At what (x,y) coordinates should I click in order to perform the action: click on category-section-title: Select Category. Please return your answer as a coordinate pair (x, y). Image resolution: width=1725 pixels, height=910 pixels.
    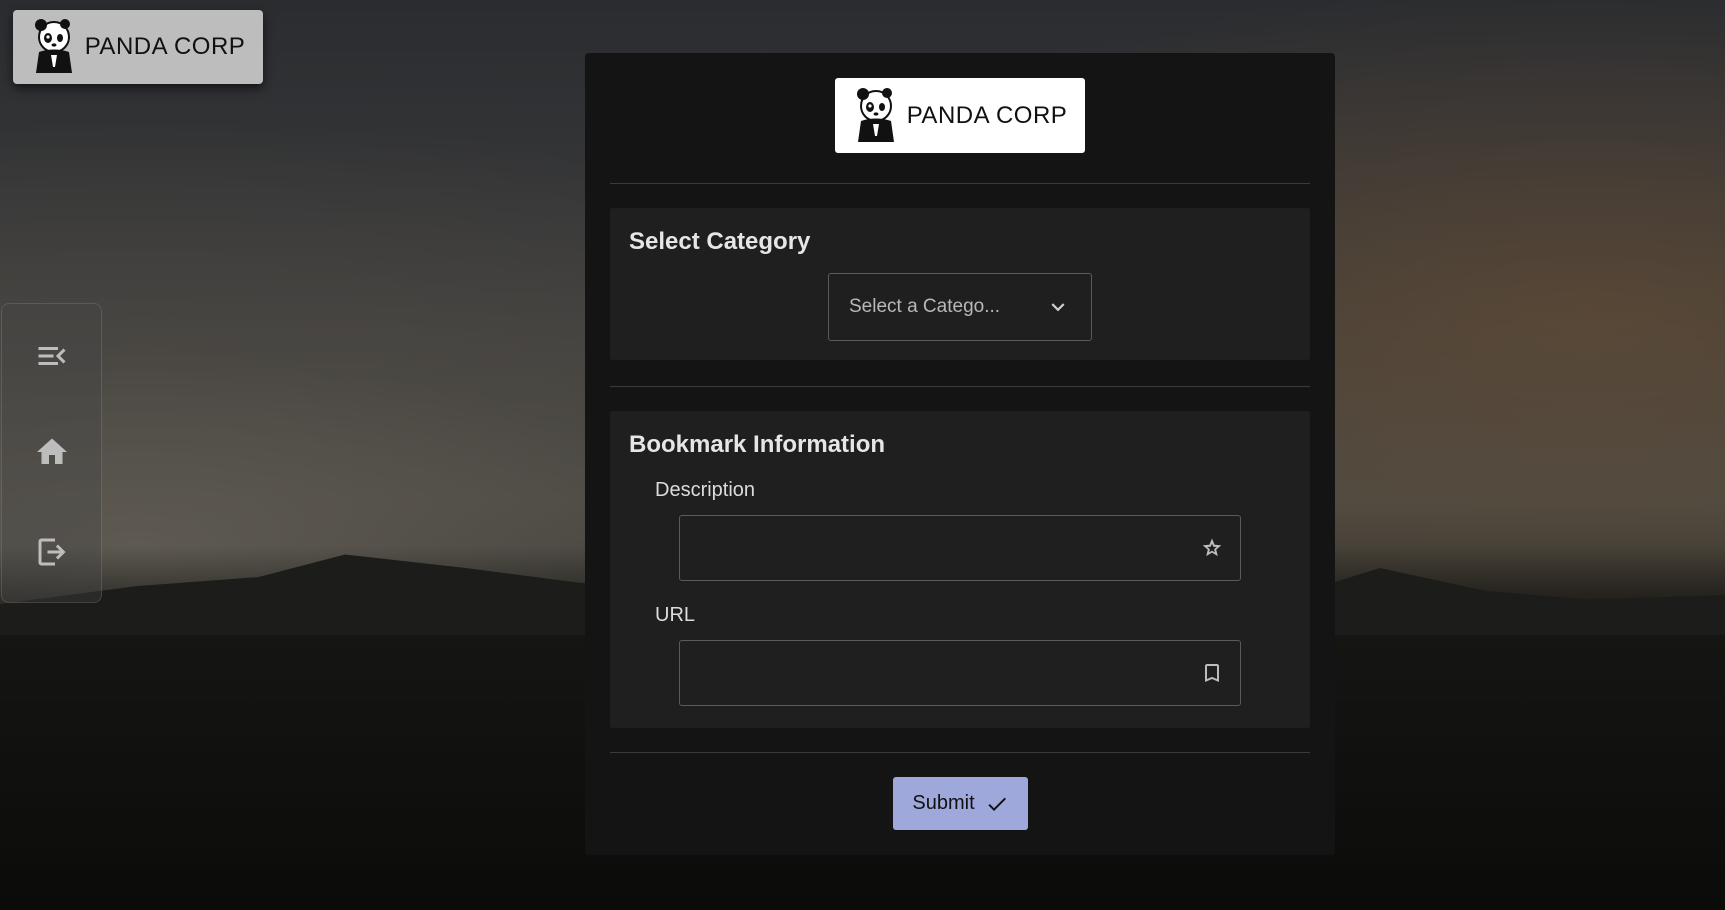
    Looking at the image, I should click on (720, 241).